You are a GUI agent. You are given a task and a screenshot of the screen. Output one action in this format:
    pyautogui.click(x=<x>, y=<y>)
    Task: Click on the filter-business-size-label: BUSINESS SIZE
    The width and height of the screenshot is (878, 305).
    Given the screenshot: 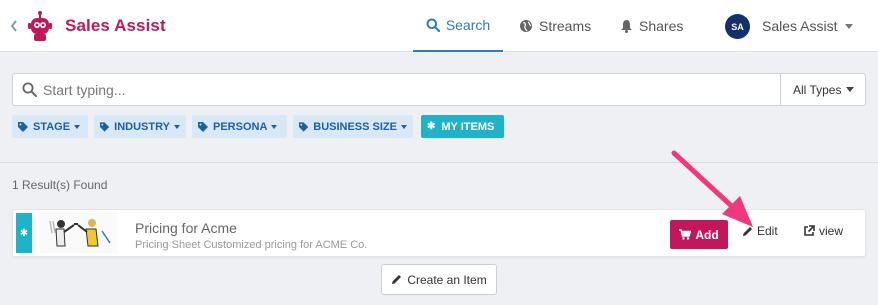 What is the action you would take?
    pyautogui.click(x=355, y=126)
    